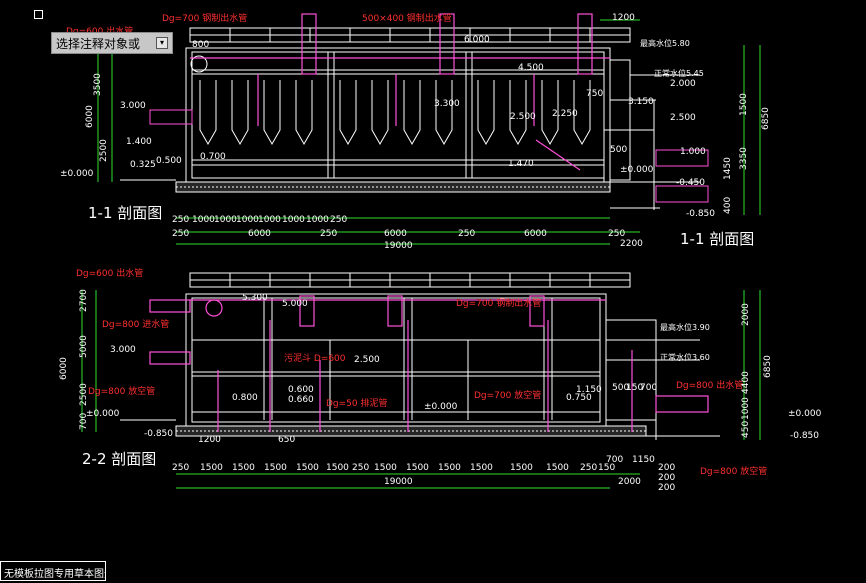 The width and height of the screenshot is (866, 583). Describe the element at coordinates (135, 324) in the screenshot. I see `label-dg800-inlet: Dg=800 进水管` at that location.